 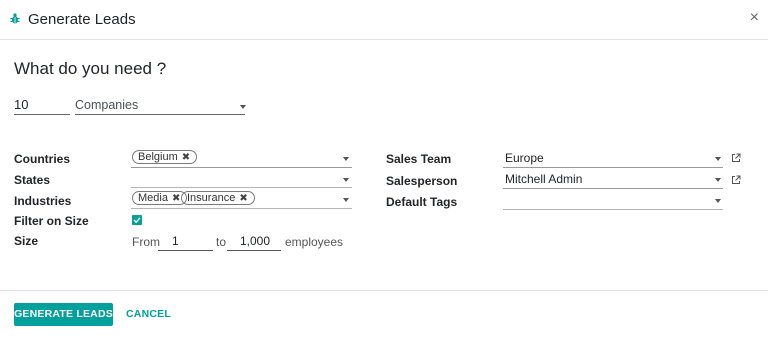 What do you see at coordinates (158, 157) in the screenshot?
I see `tag-label: Belgium` at bounding box center [158, 157].